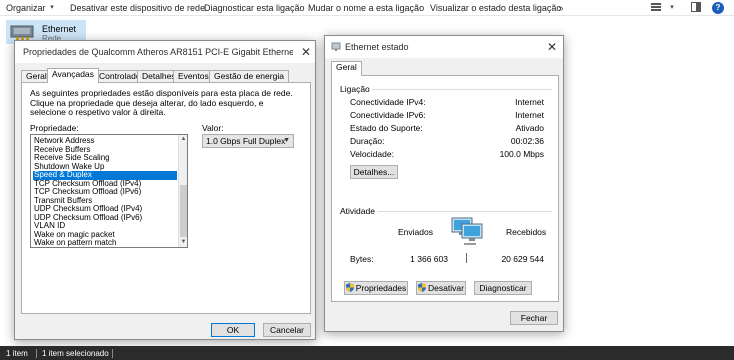 The height and width of the screenshot is (360, 734). I want to click on activity-group-title: Atividade, so click(357, 211).